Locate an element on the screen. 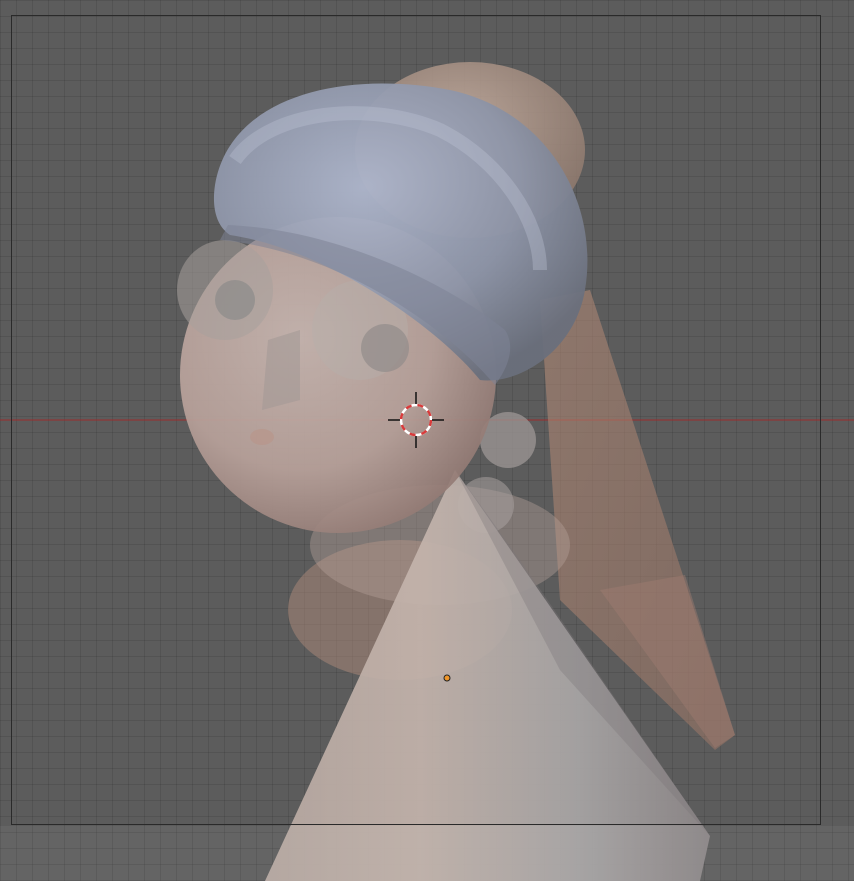 This screenshot has height=881, width=854. object-origin-icon is located at coordinates (447, 678).